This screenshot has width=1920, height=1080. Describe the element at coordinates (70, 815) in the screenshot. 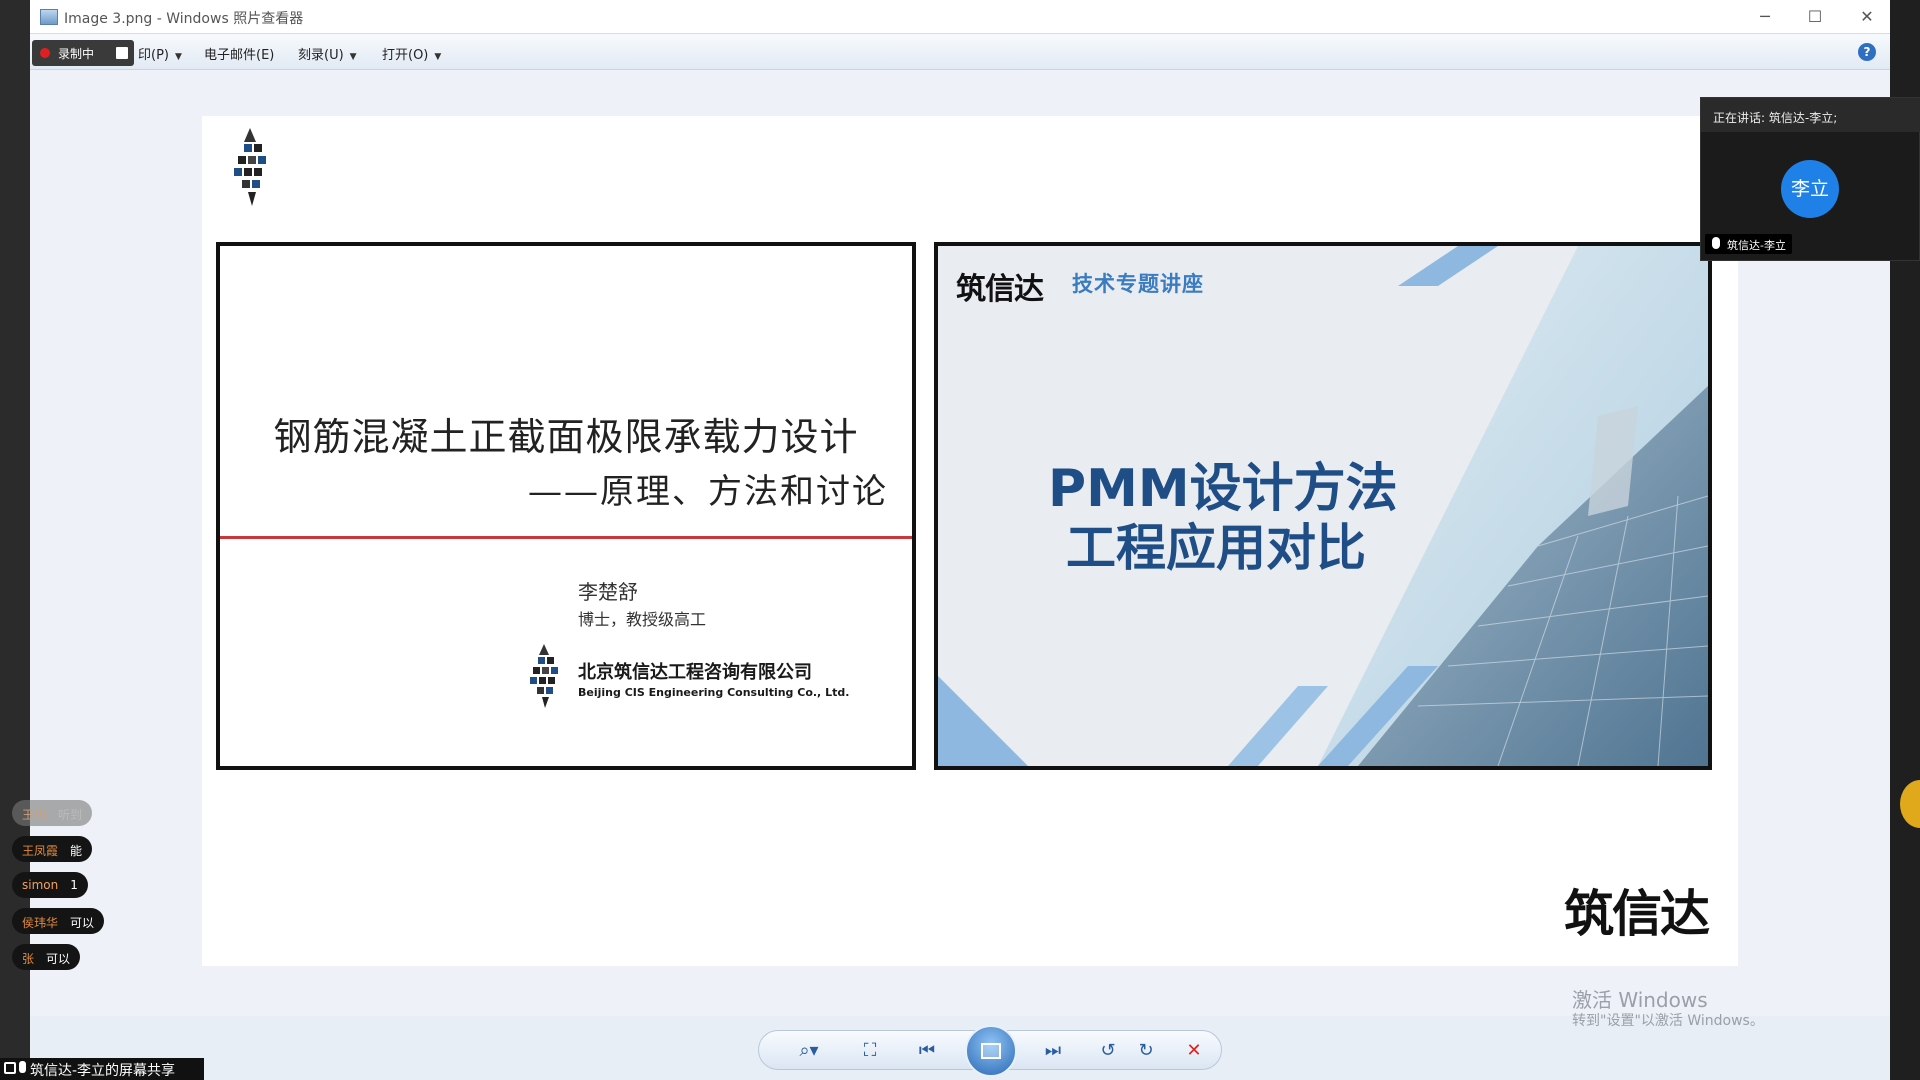

I see `chat-message: 听到` at that location.